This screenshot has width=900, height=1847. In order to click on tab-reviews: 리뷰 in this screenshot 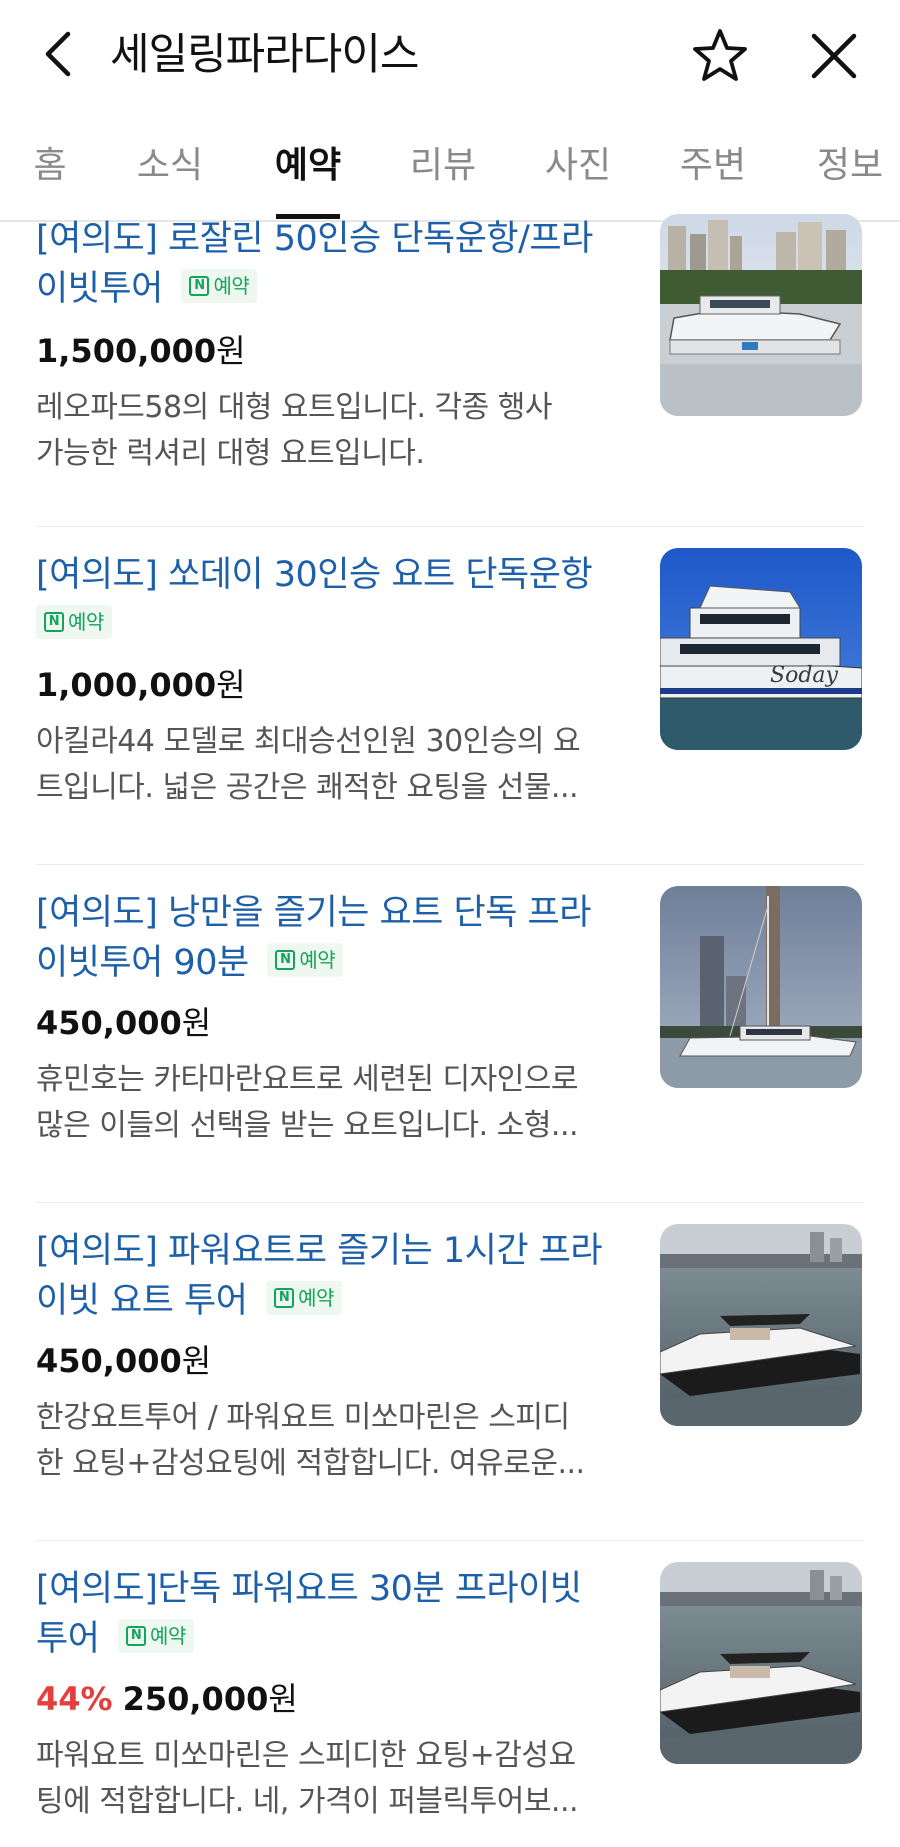, I will do `click(443, 166)`.